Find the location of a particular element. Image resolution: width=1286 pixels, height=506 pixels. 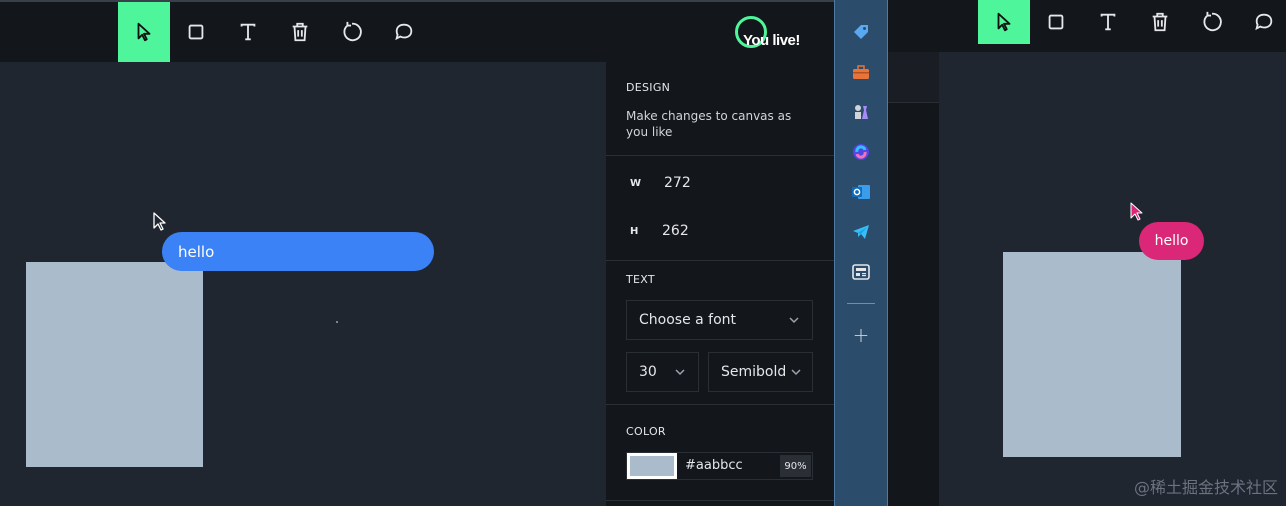

copilot-button is located at coordinates (861, 152).